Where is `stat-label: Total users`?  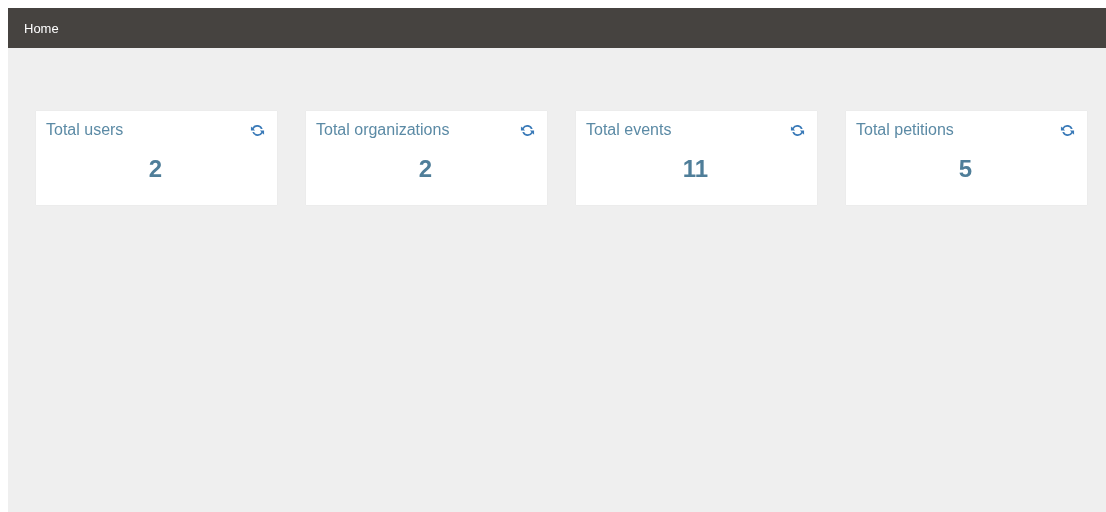
stat-label: Total users is located at coordinates (85, 130).